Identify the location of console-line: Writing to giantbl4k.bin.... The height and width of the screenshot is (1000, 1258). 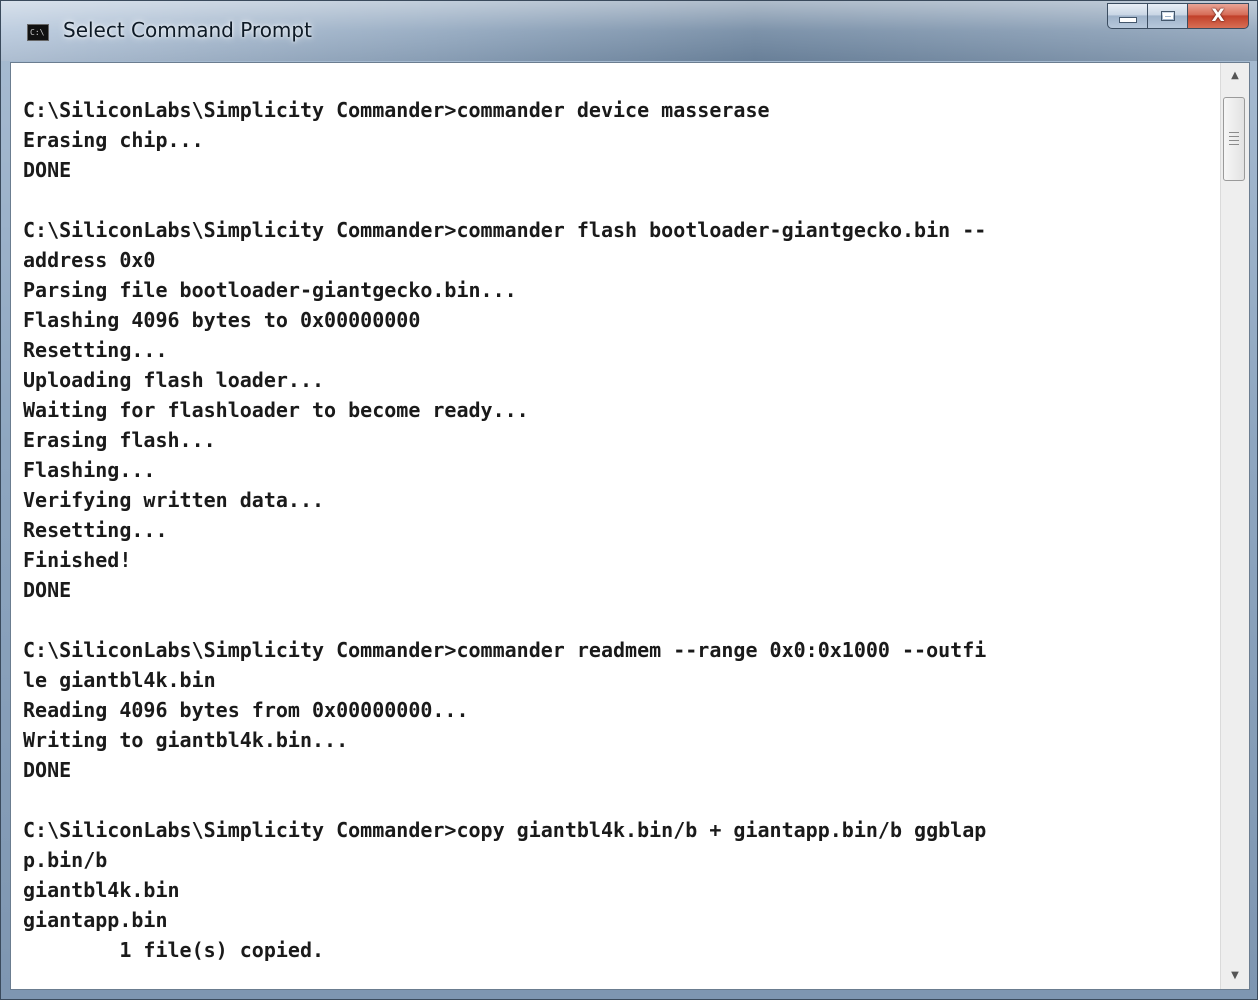
(186, 740).